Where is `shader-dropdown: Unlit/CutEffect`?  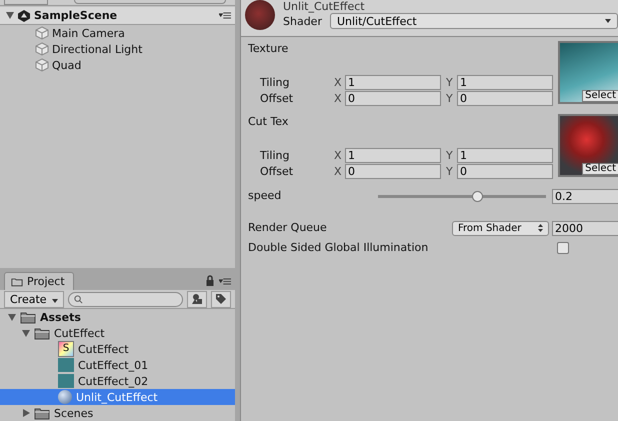
shader-dropdown: Unlit/CutEffect is located at coordinates (474, 21).